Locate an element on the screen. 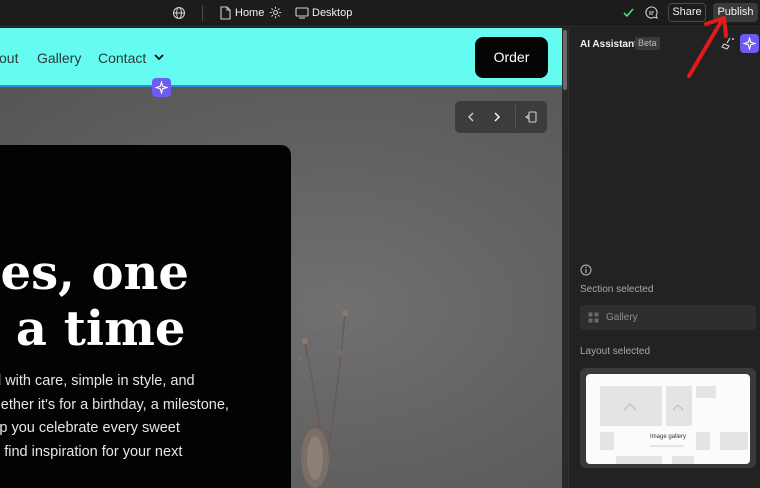  swap-image-icon is located at coordinates (531, 117).